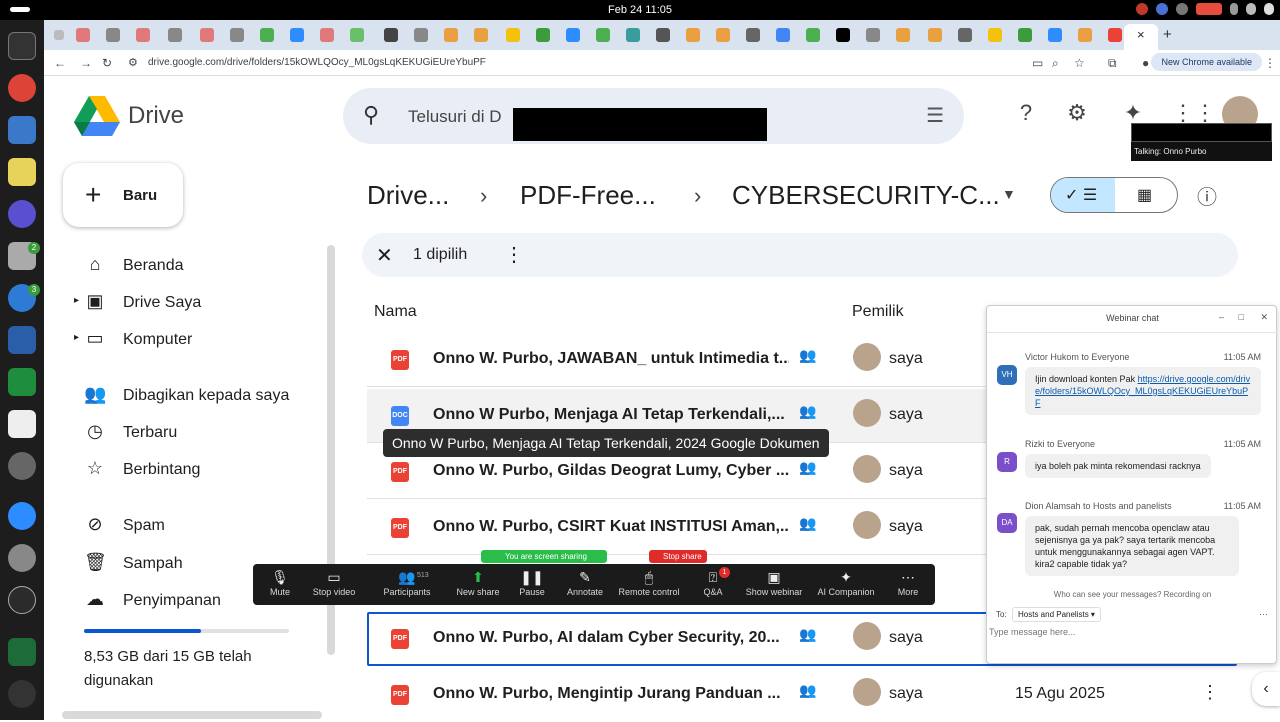  What do you see at coordinates (199, 470) in the screenshot?
I see `nav-starred: ☆ Berbintang` at bounding box center [199, 470].